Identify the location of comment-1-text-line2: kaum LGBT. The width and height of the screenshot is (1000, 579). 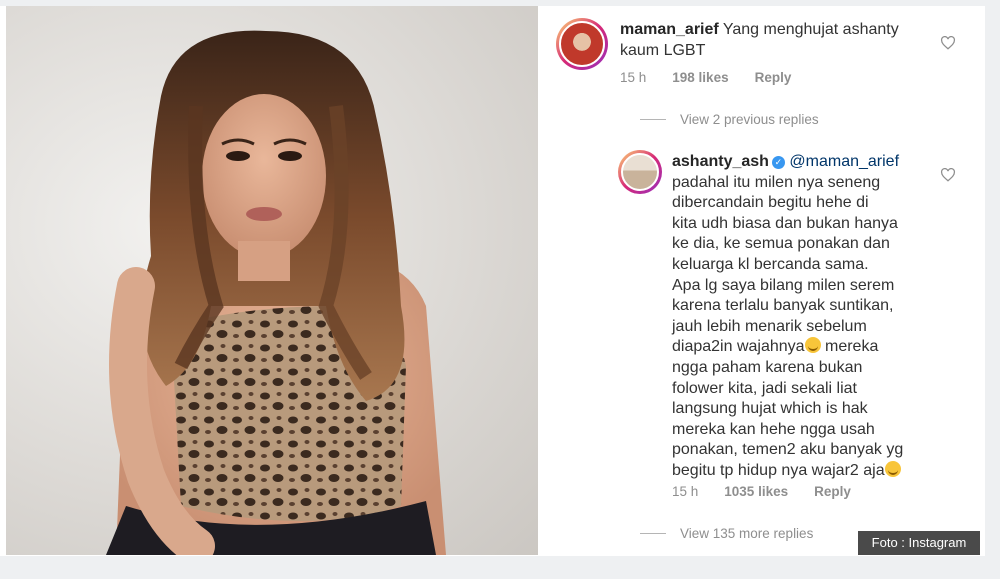
(663, 50).